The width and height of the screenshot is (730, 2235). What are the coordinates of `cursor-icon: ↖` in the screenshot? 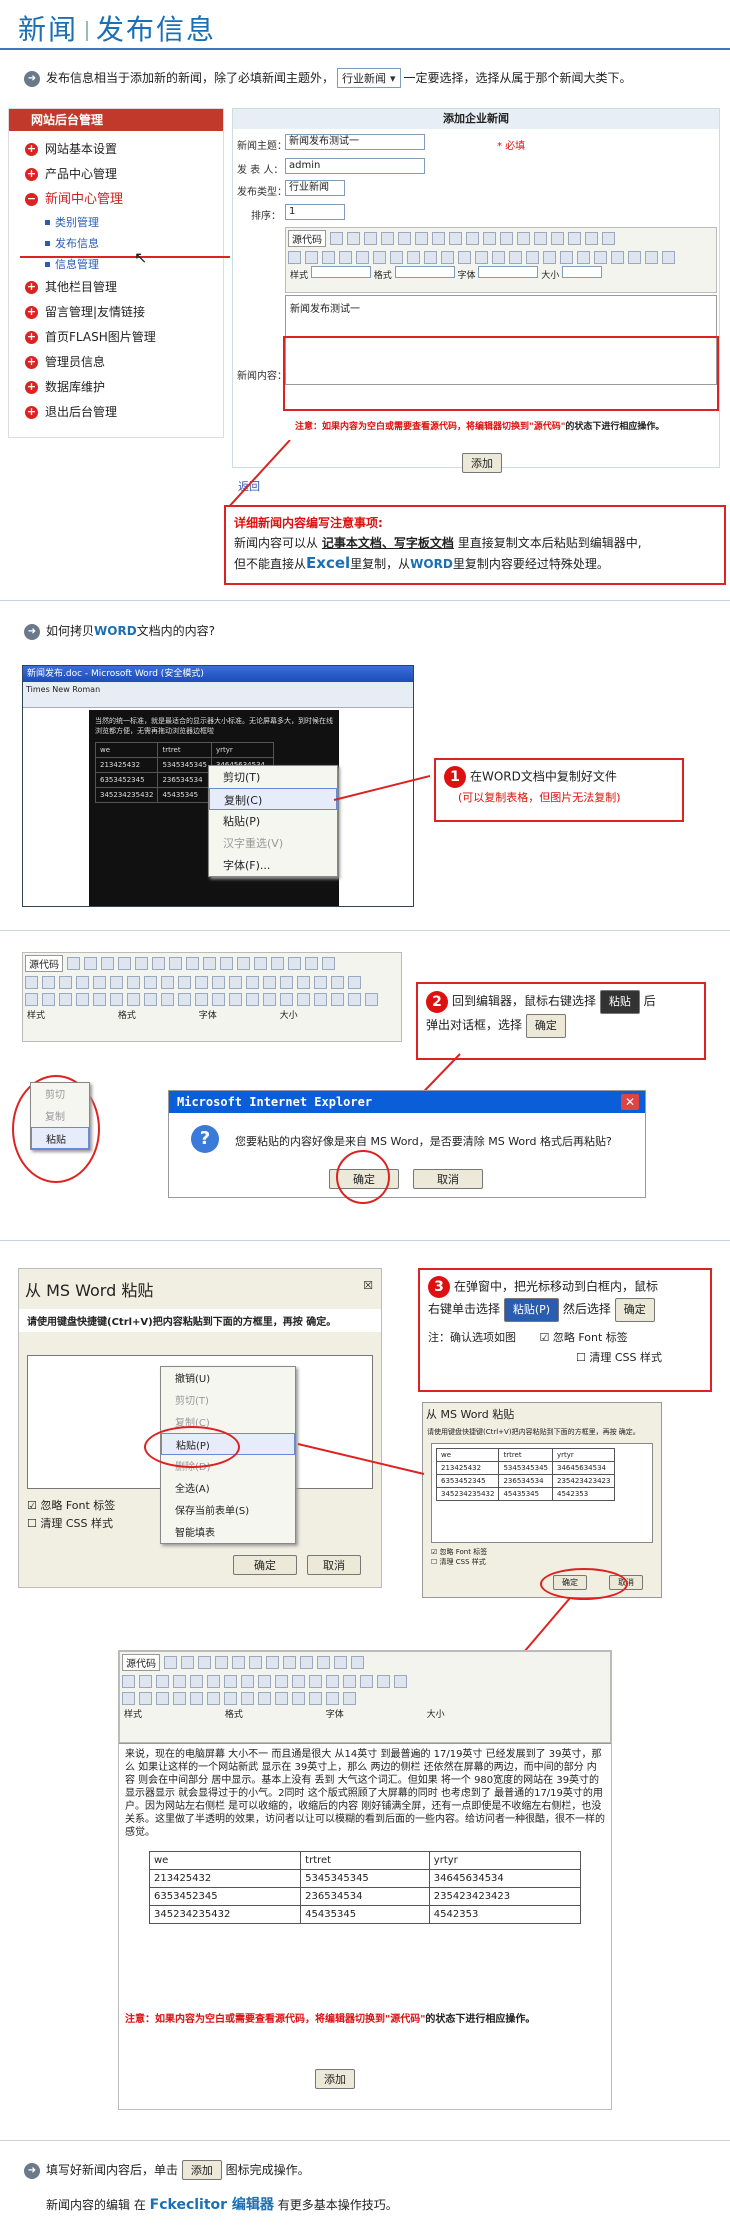 It's located at (141, 257).